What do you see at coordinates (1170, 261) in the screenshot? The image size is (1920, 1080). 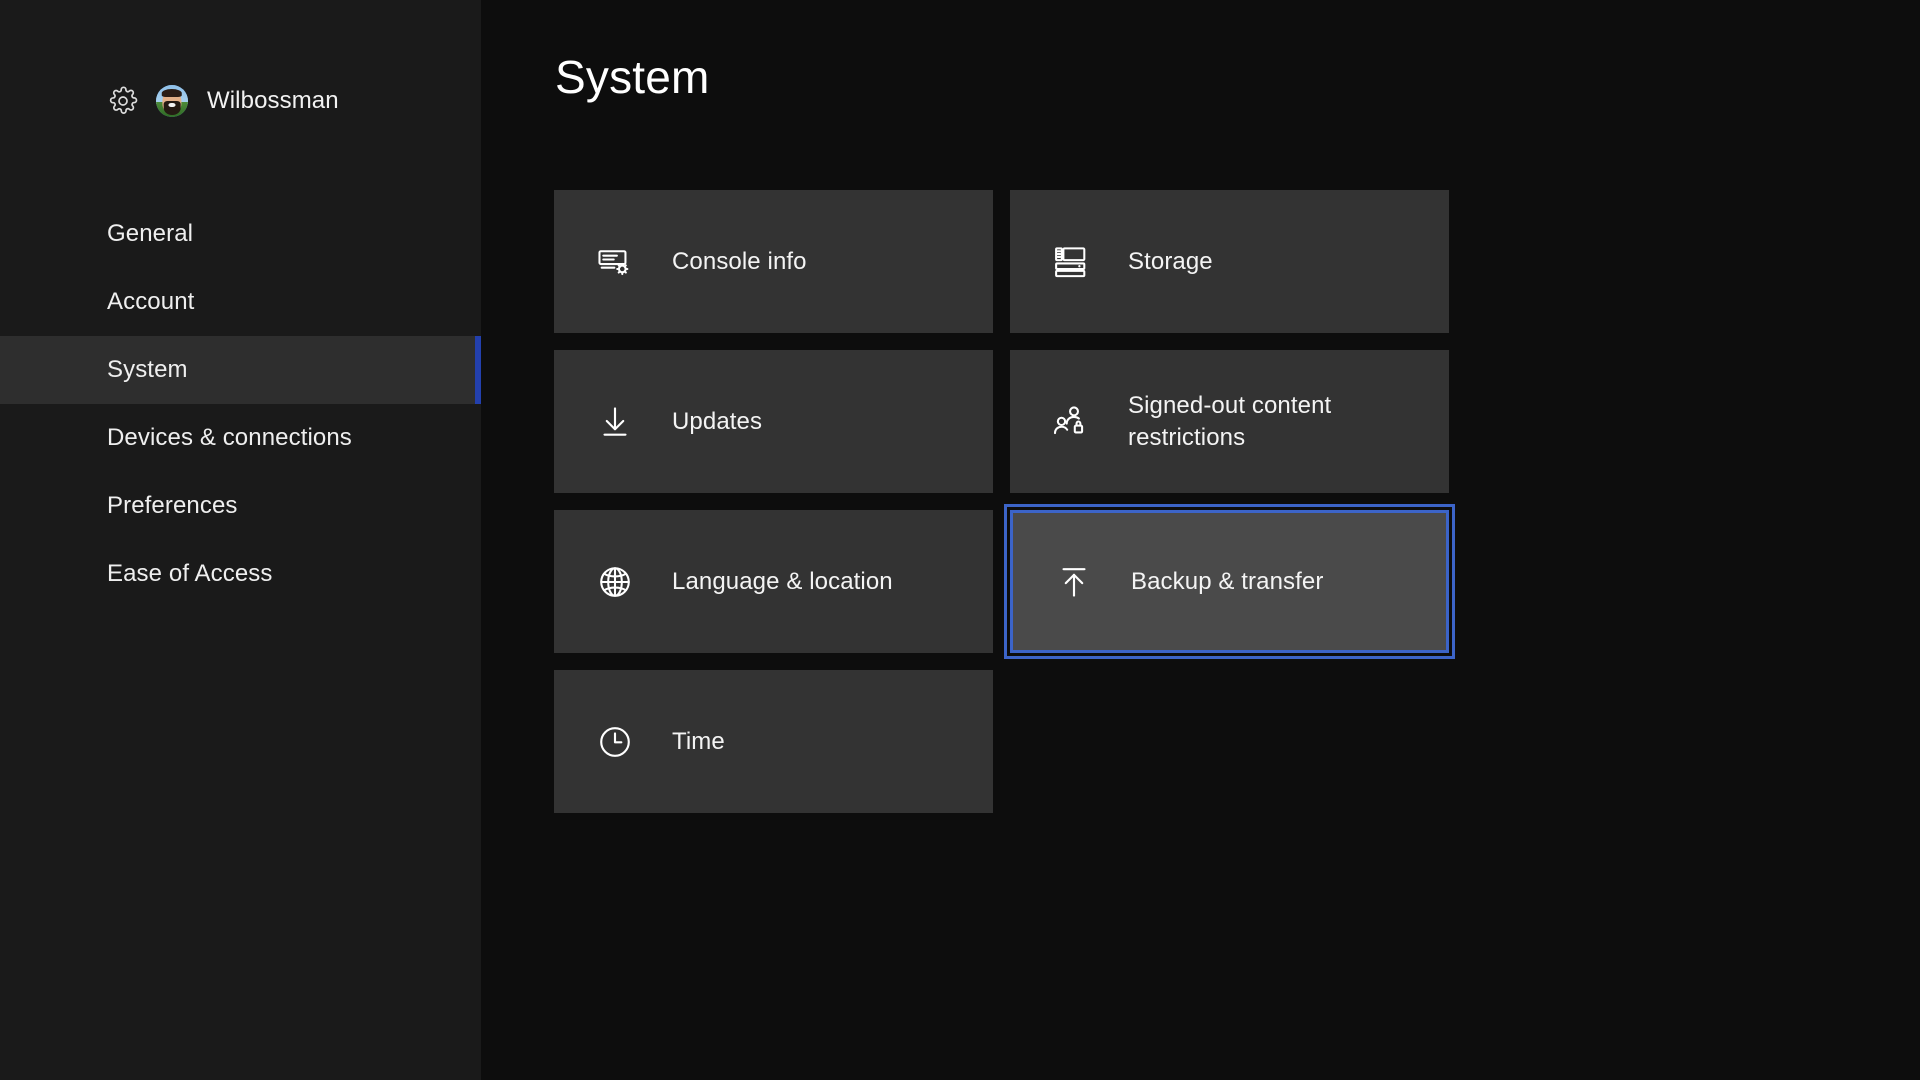 I see `tile-label: Storage` at bounding box center [1170, 261].